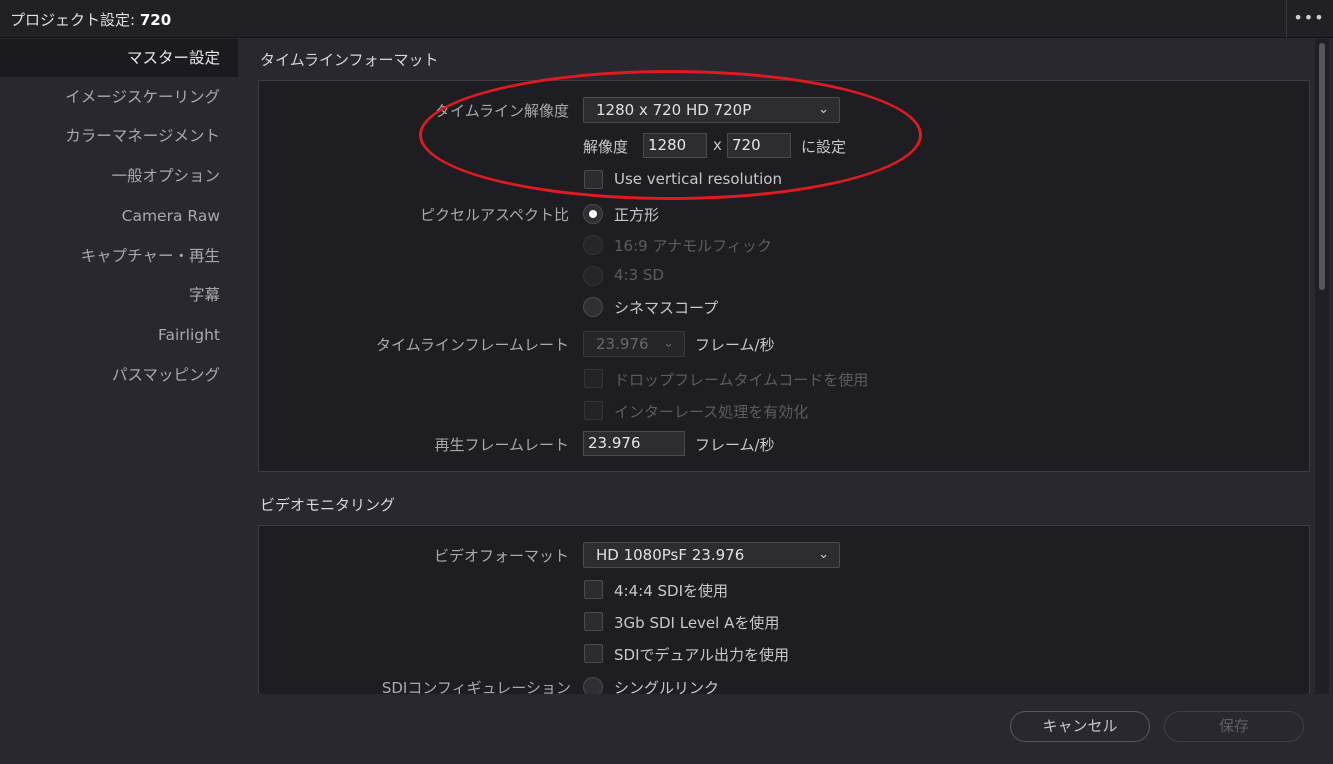  I want to click on video-format-value: HD 1080PsF 23.976, so click(670, 555).